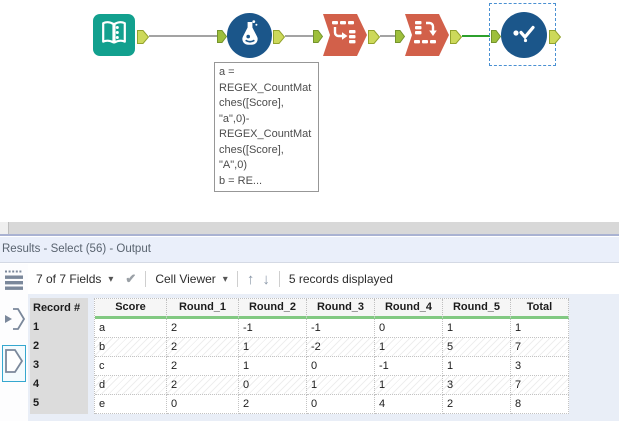  What do you see at coordinates (131, 309) in the screenshot?
I see `column-header: Score` at bounding box center [131, 309].